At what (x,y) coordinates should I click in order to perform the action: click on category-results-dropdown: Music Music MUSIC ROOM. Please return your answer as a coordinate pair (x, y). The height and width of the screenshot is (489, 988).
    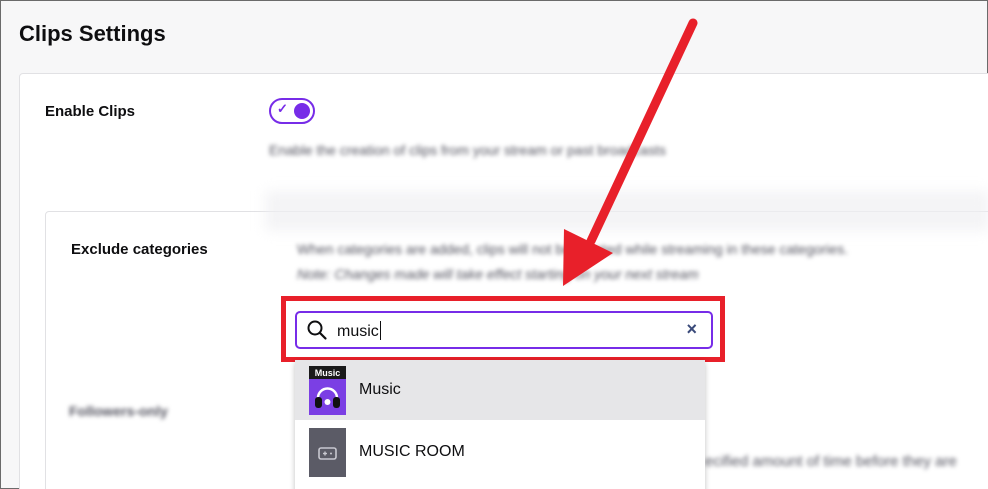
    Looking at the image, I should click on (500, 424).